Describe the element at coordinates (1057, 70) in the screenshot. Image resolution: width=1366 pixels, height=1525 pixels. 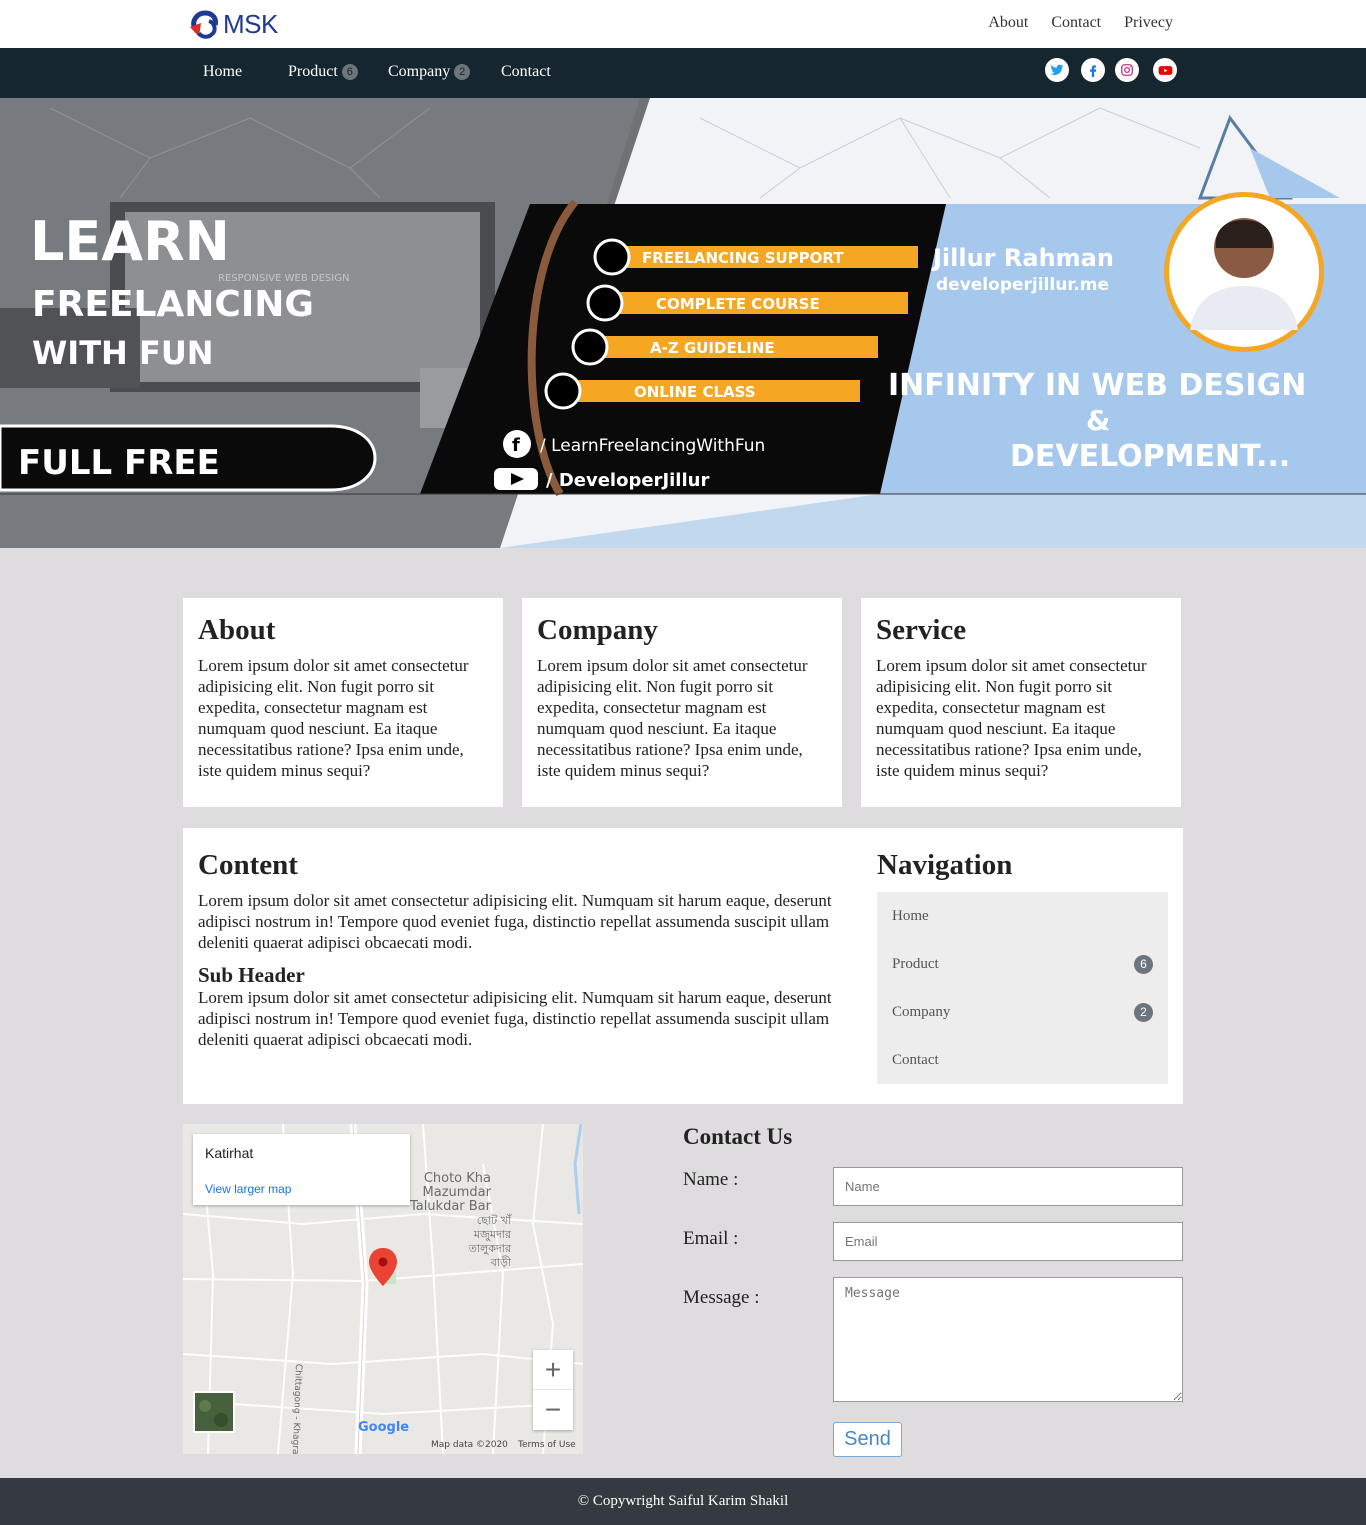
I see `twitter-icon` at that location.